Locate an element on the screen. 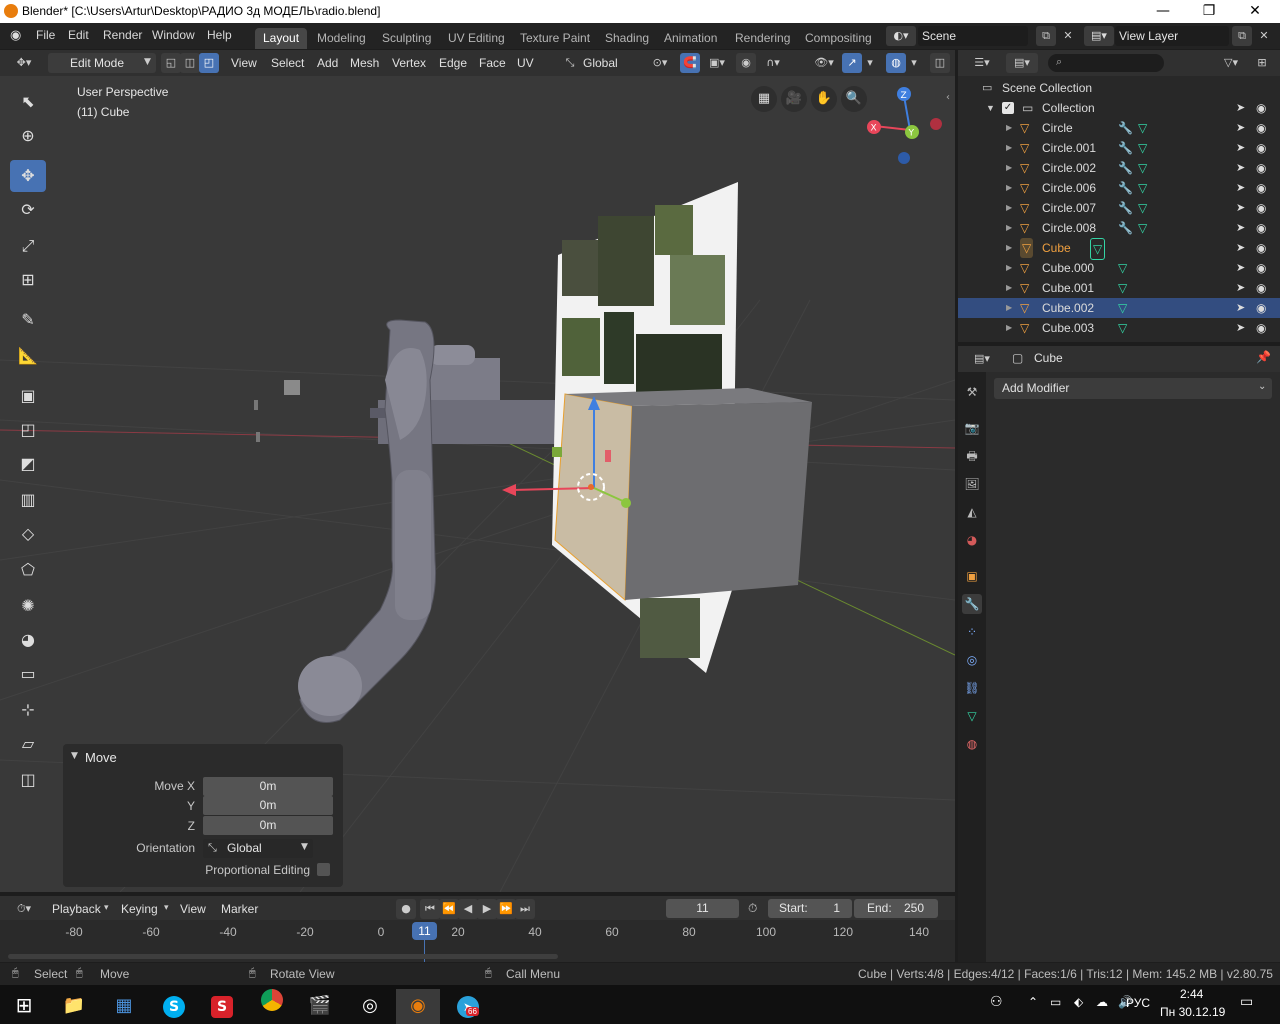 The image size is (1280, 1024). menu-timeline-view: View is located at coordinates (193, 909).